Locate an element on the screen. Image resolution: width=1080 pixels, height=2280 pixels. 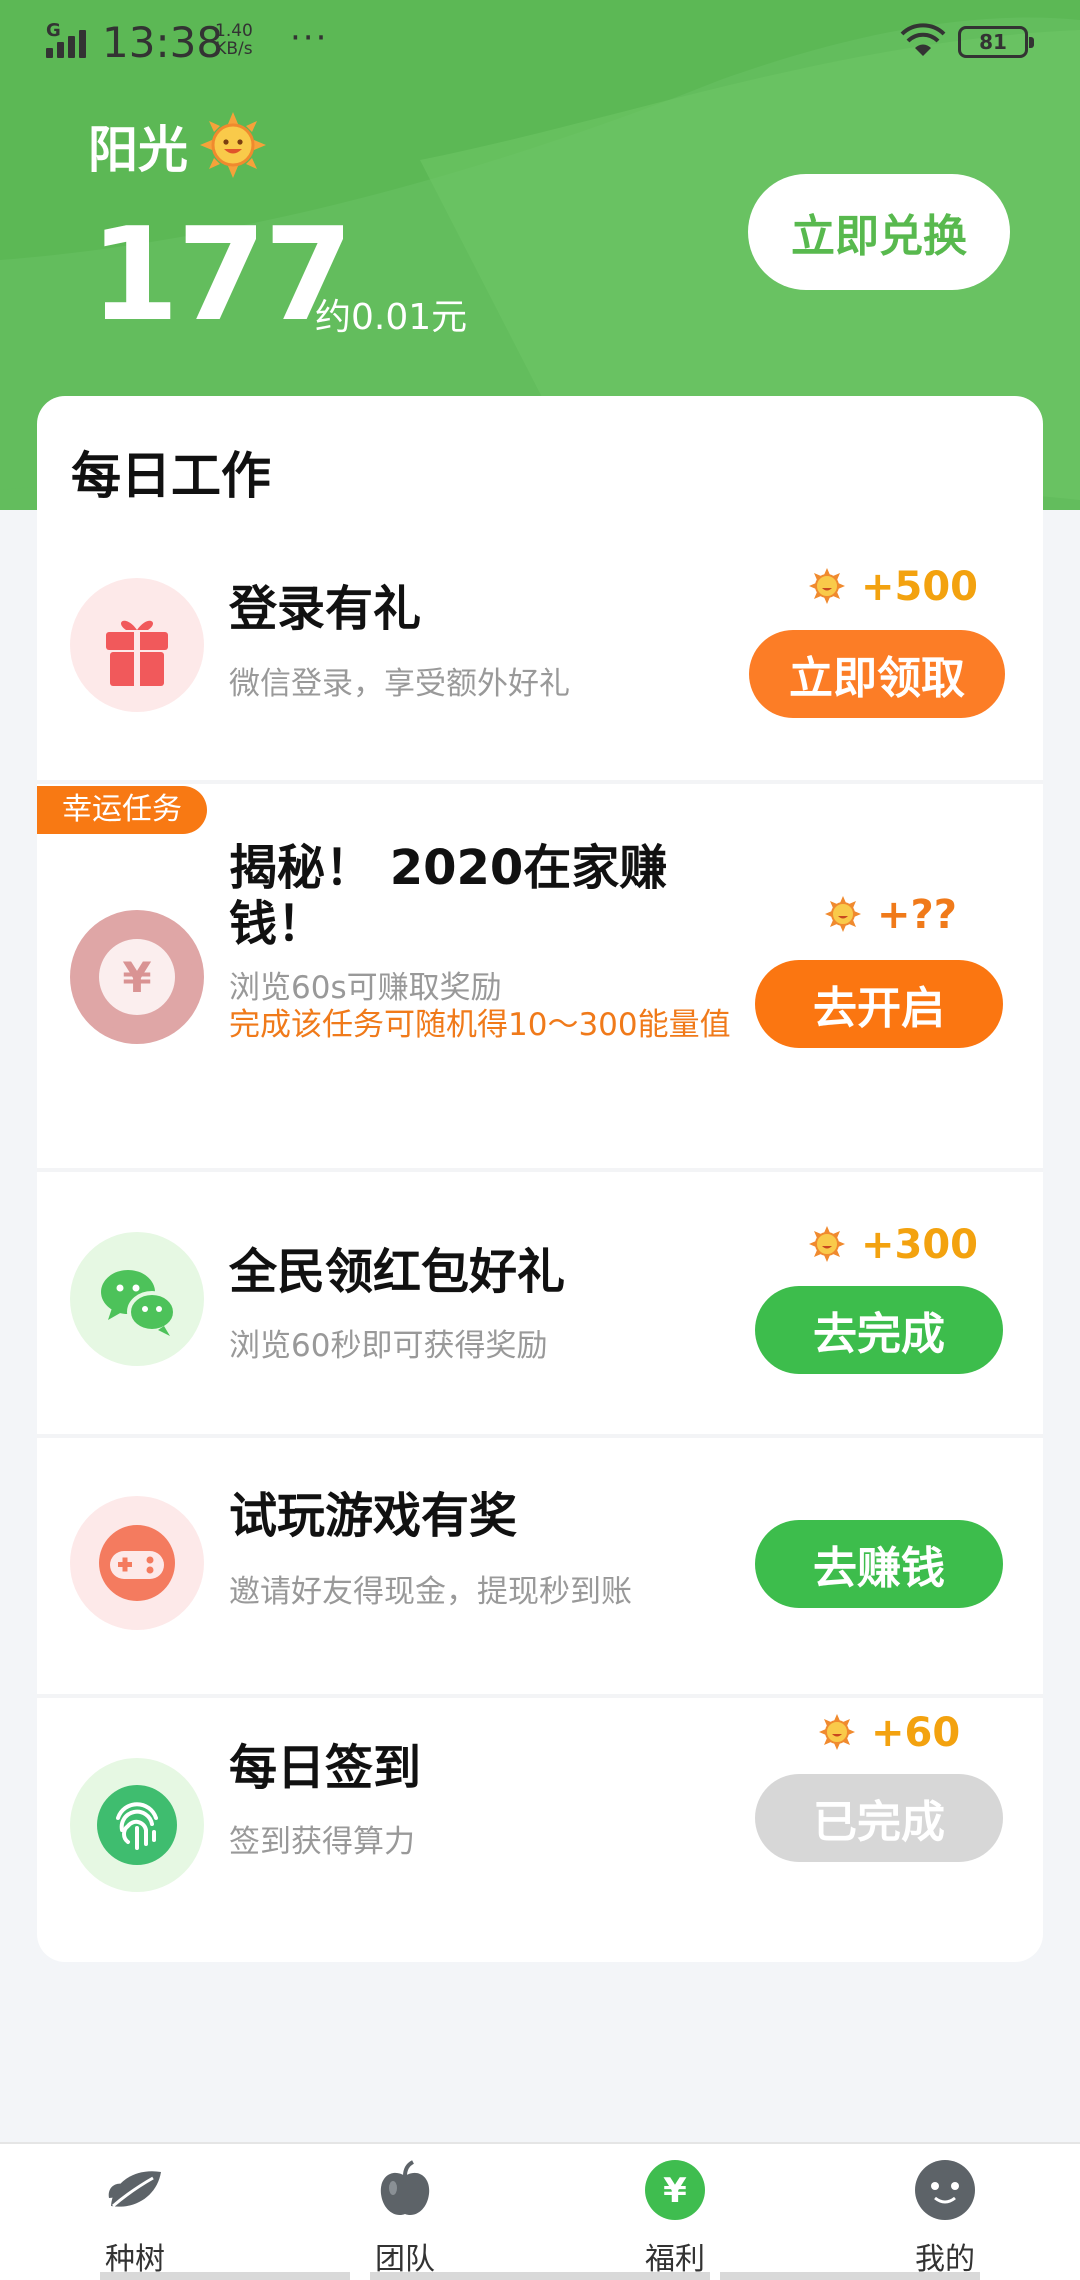
tab-welfare: ¥ 福利 is located at coordinates (675, 2212).